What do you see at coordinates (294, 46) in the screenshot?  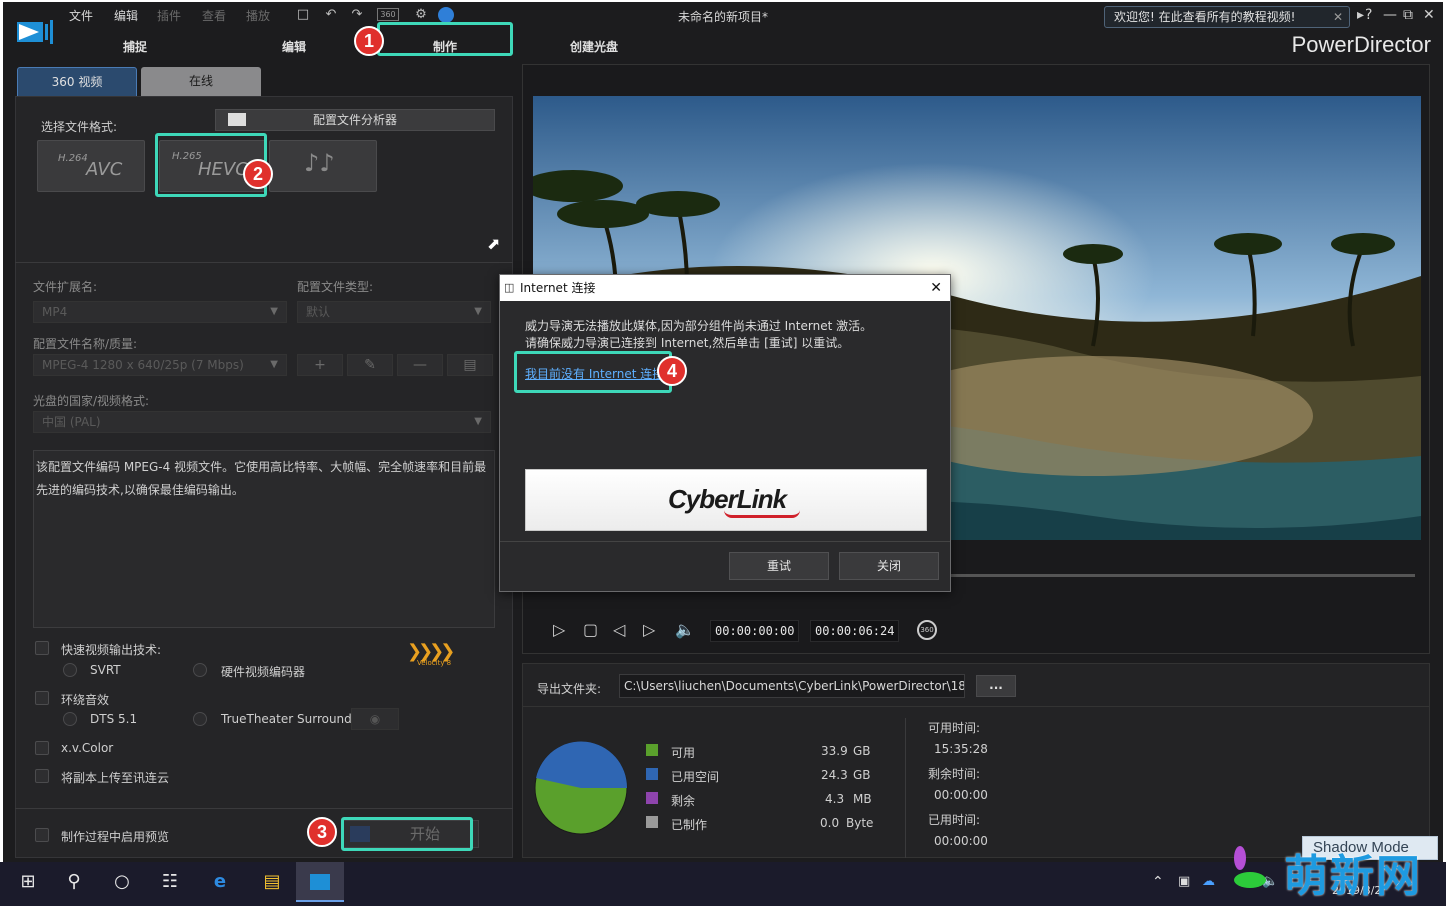 I see `tab-edit: 编辑` at bounding box center [294, 46].